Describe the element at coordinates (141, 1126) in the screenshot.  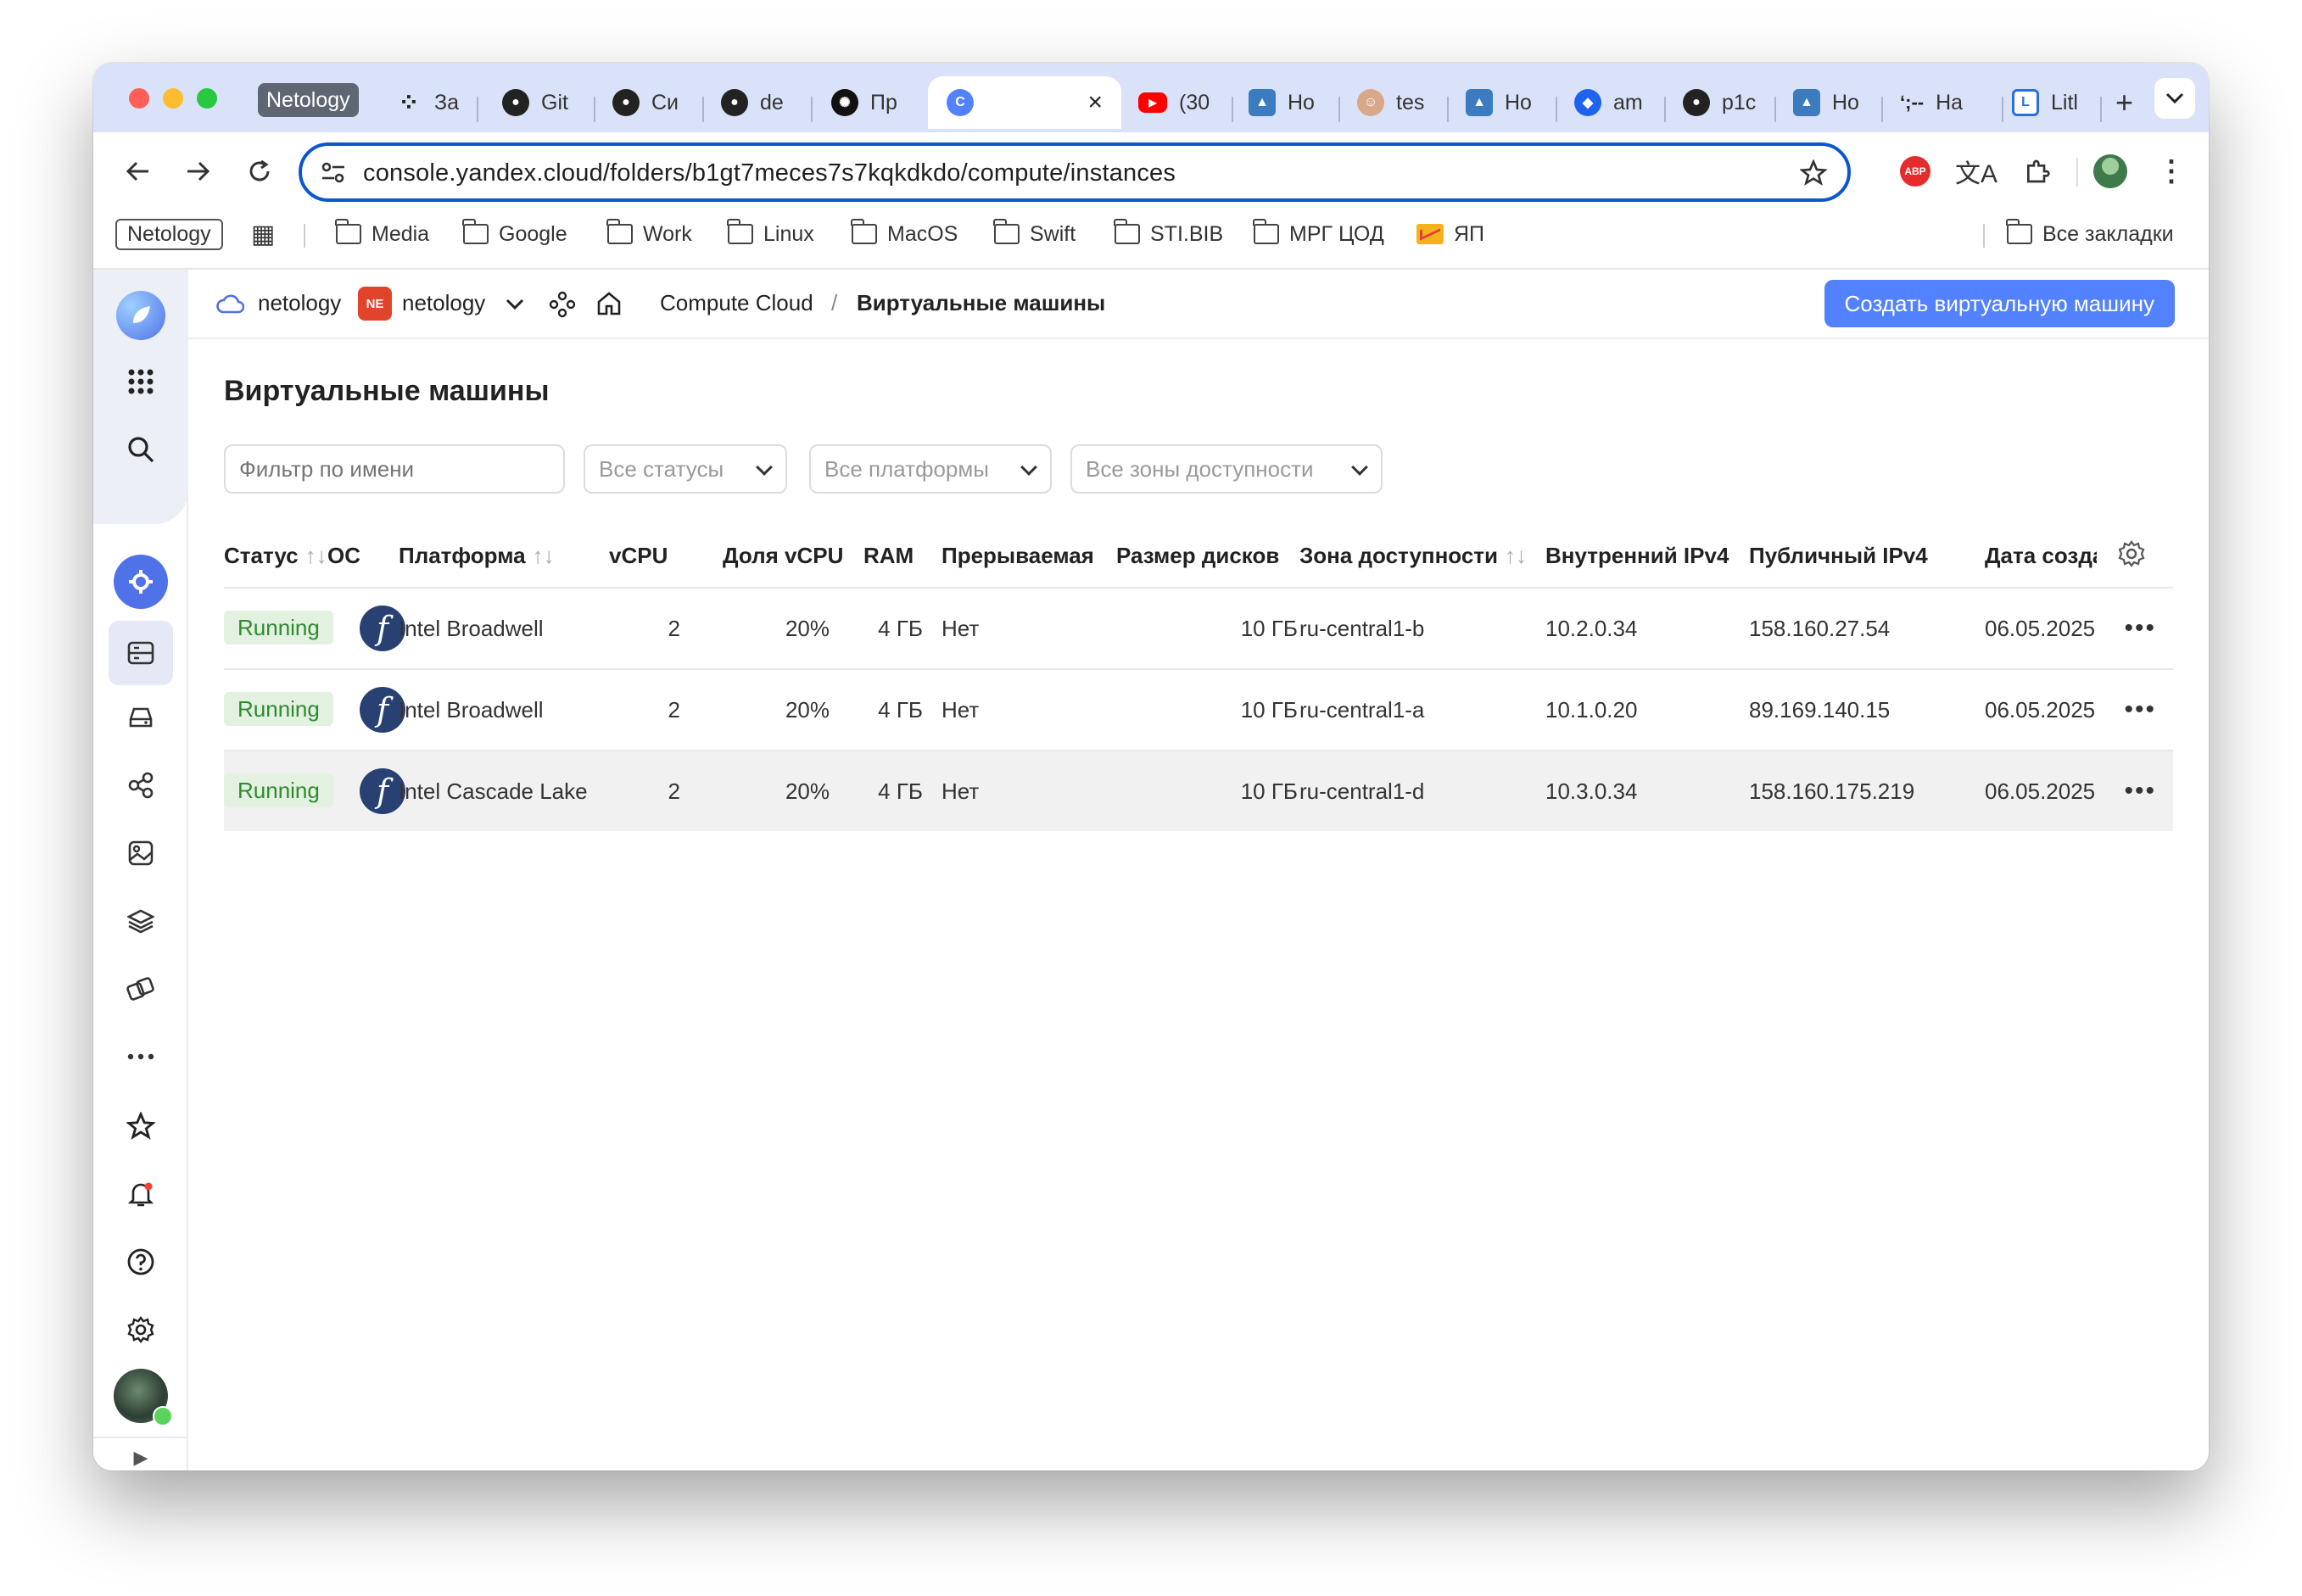
I see `favorites-star-icon` at that location.